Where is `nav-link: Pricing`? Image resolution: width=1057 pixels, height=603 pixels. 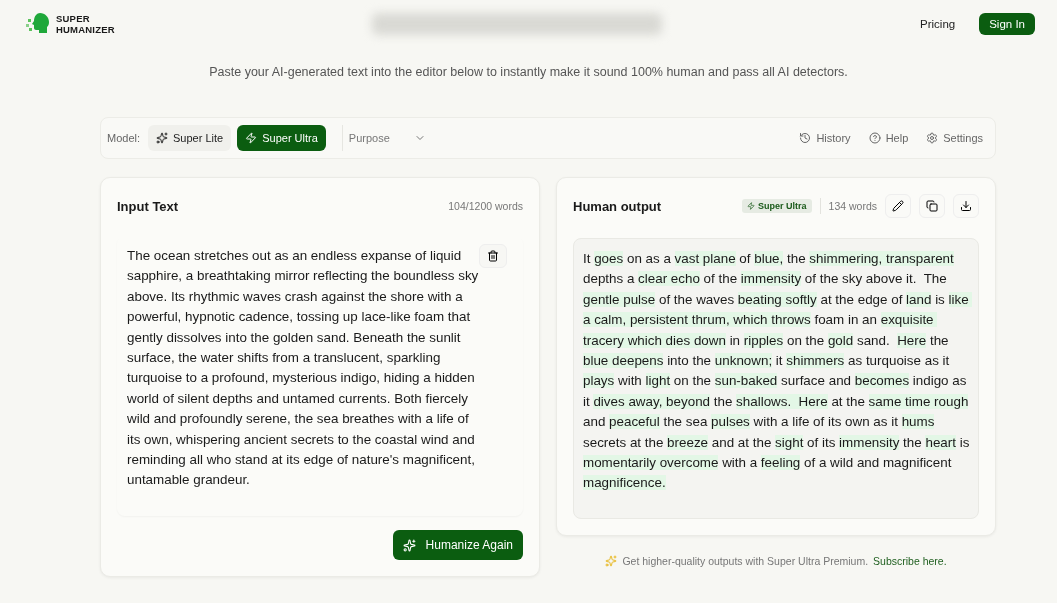 nav-link: Pricing is located at coordinates (938, 24).